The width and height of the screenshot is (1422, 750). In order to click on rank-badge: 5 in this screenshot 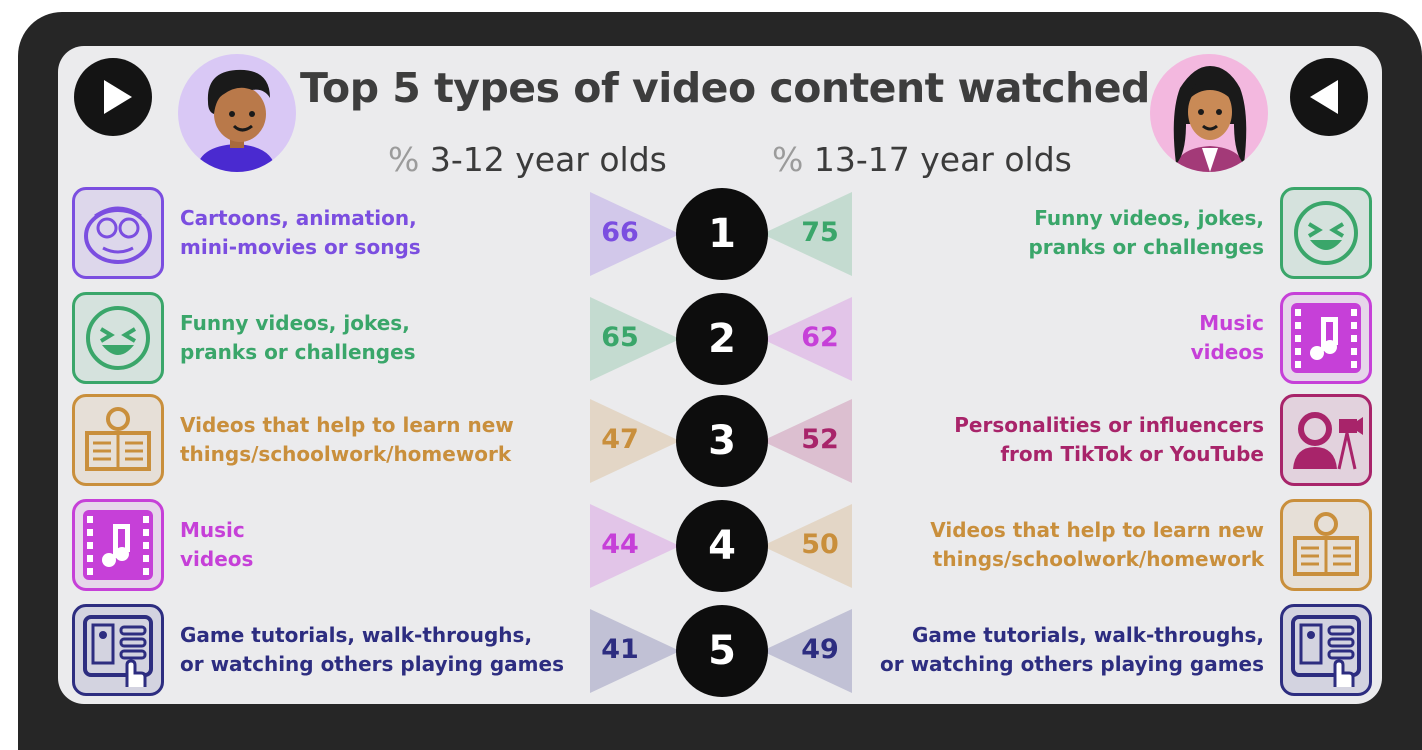, I will do `click(722, 651)`.